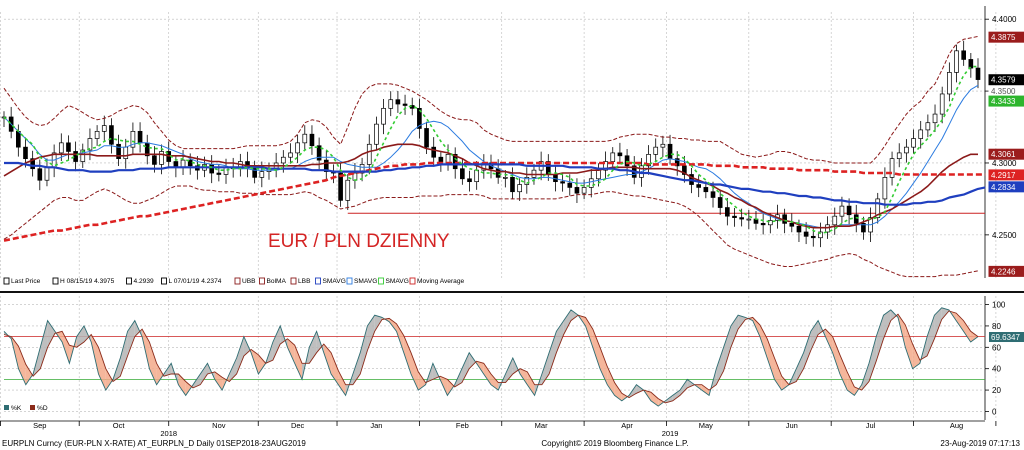 This screenshot has height=450, width=1024. Describe the element at coordinates (1003, 91) in the screenshot. I see `price-value-label: 4.3500` at that location.